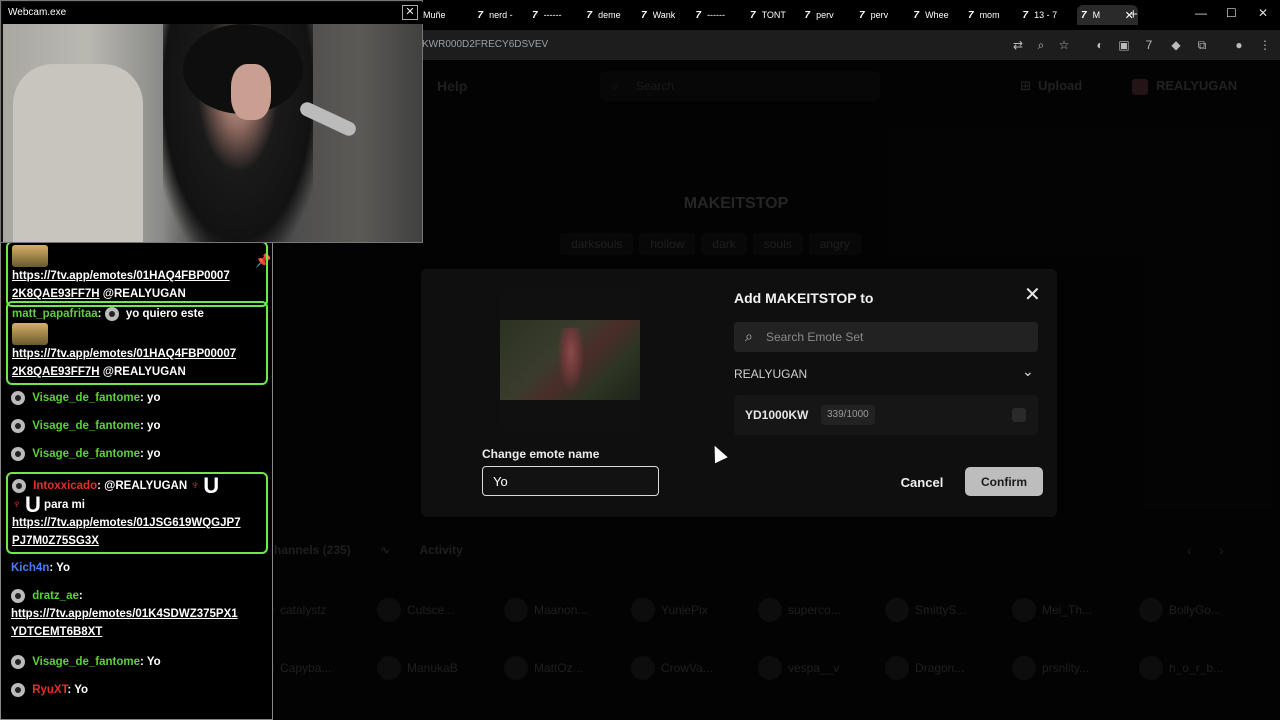 The width and height of the screenshot is (1280, 720). I want to click on rename-label: Change emote name, so click(541, 454).